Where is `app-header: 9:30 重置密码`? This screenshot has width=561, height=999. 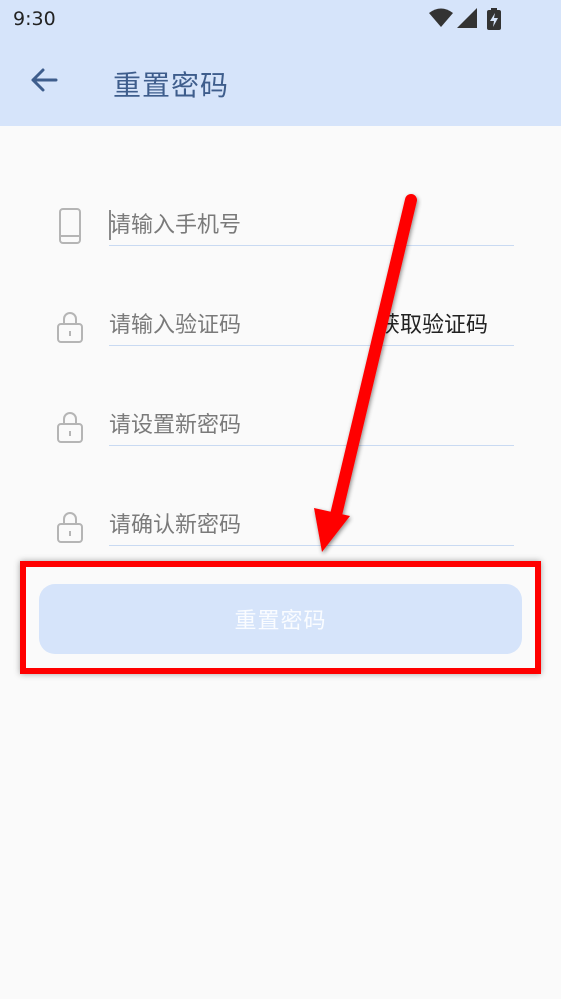 app-header: 9:30 重置密码 is located at coordinates (280, 63).